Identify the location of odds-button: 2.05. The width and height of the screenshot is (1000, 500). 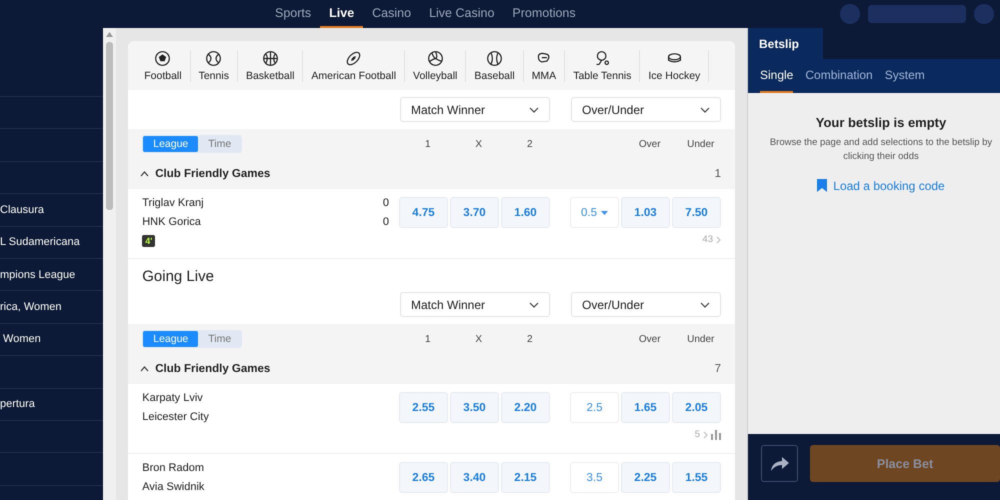
(696, 407).